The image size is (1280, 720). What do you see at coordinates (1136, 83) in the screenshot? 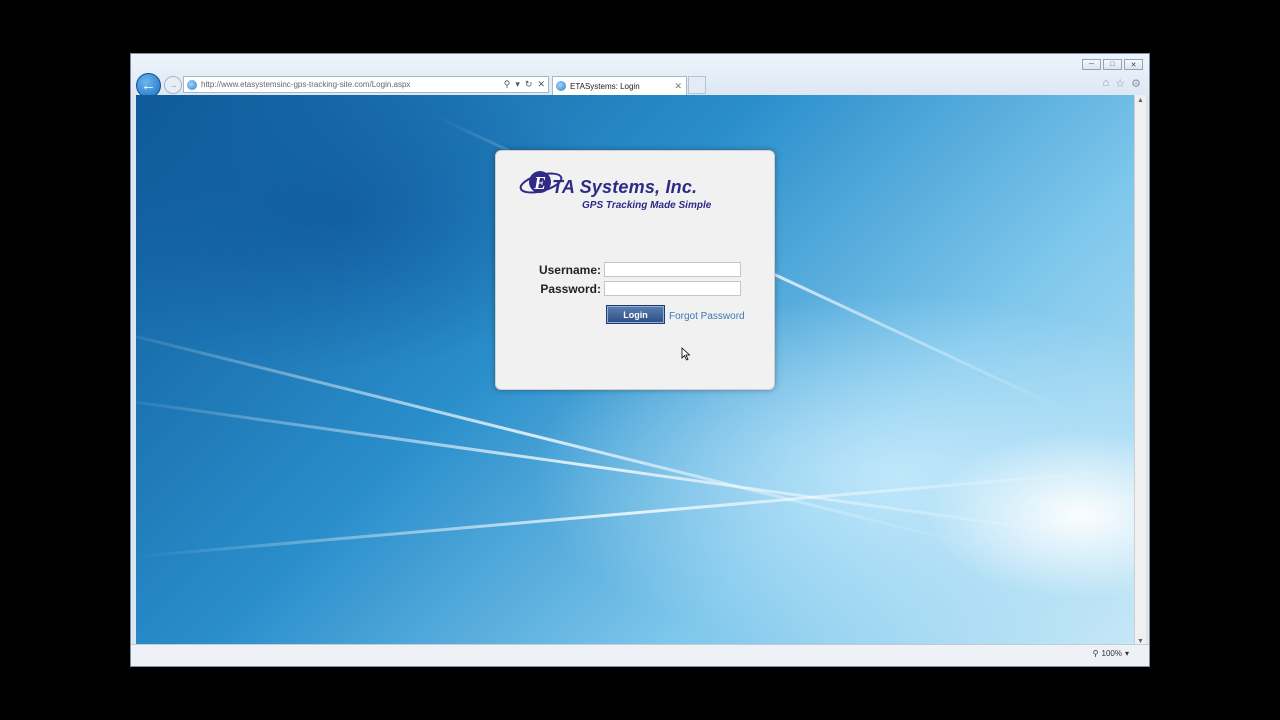
I see `gear-icon: ⚙` at bounding box center [1136, 83].